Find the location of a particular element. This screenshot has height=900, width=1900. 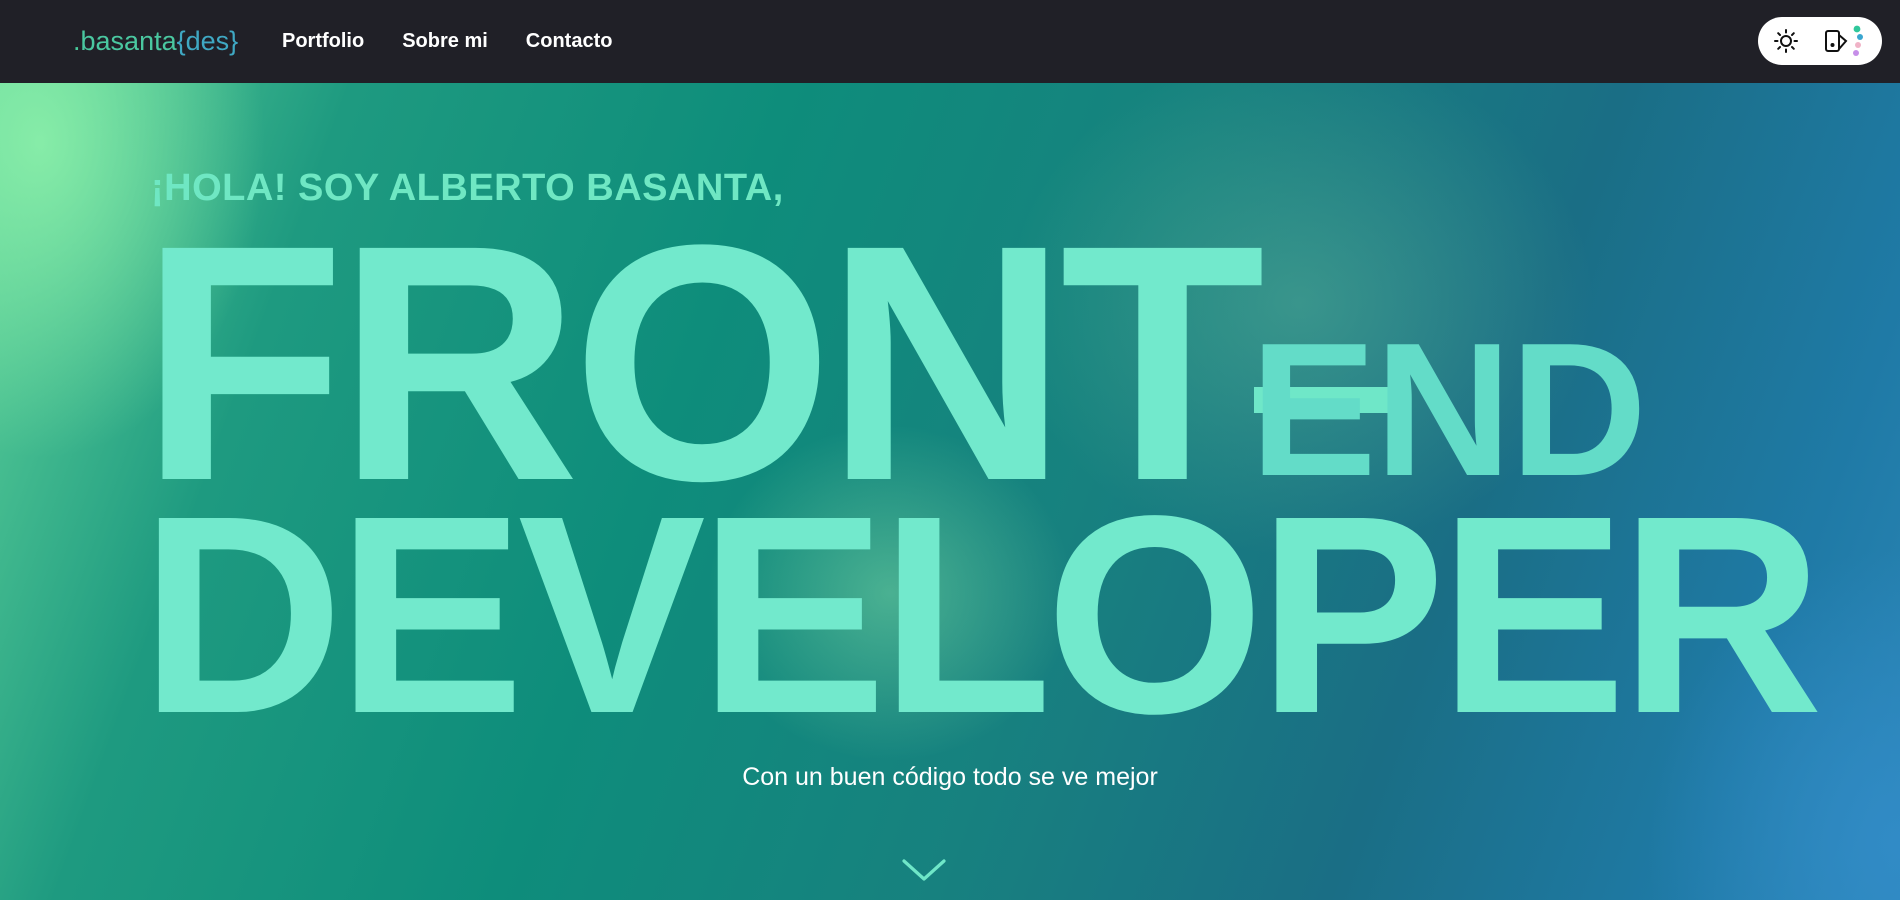

logo-name: basanta is located at coordinates (128, 41).